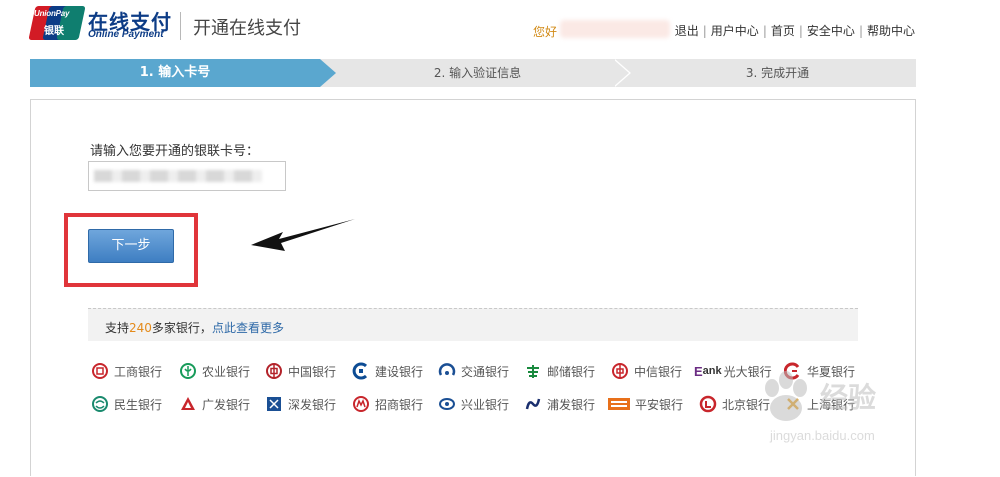  I want to click on bank-boc: 中国银行, so click(300, 371).